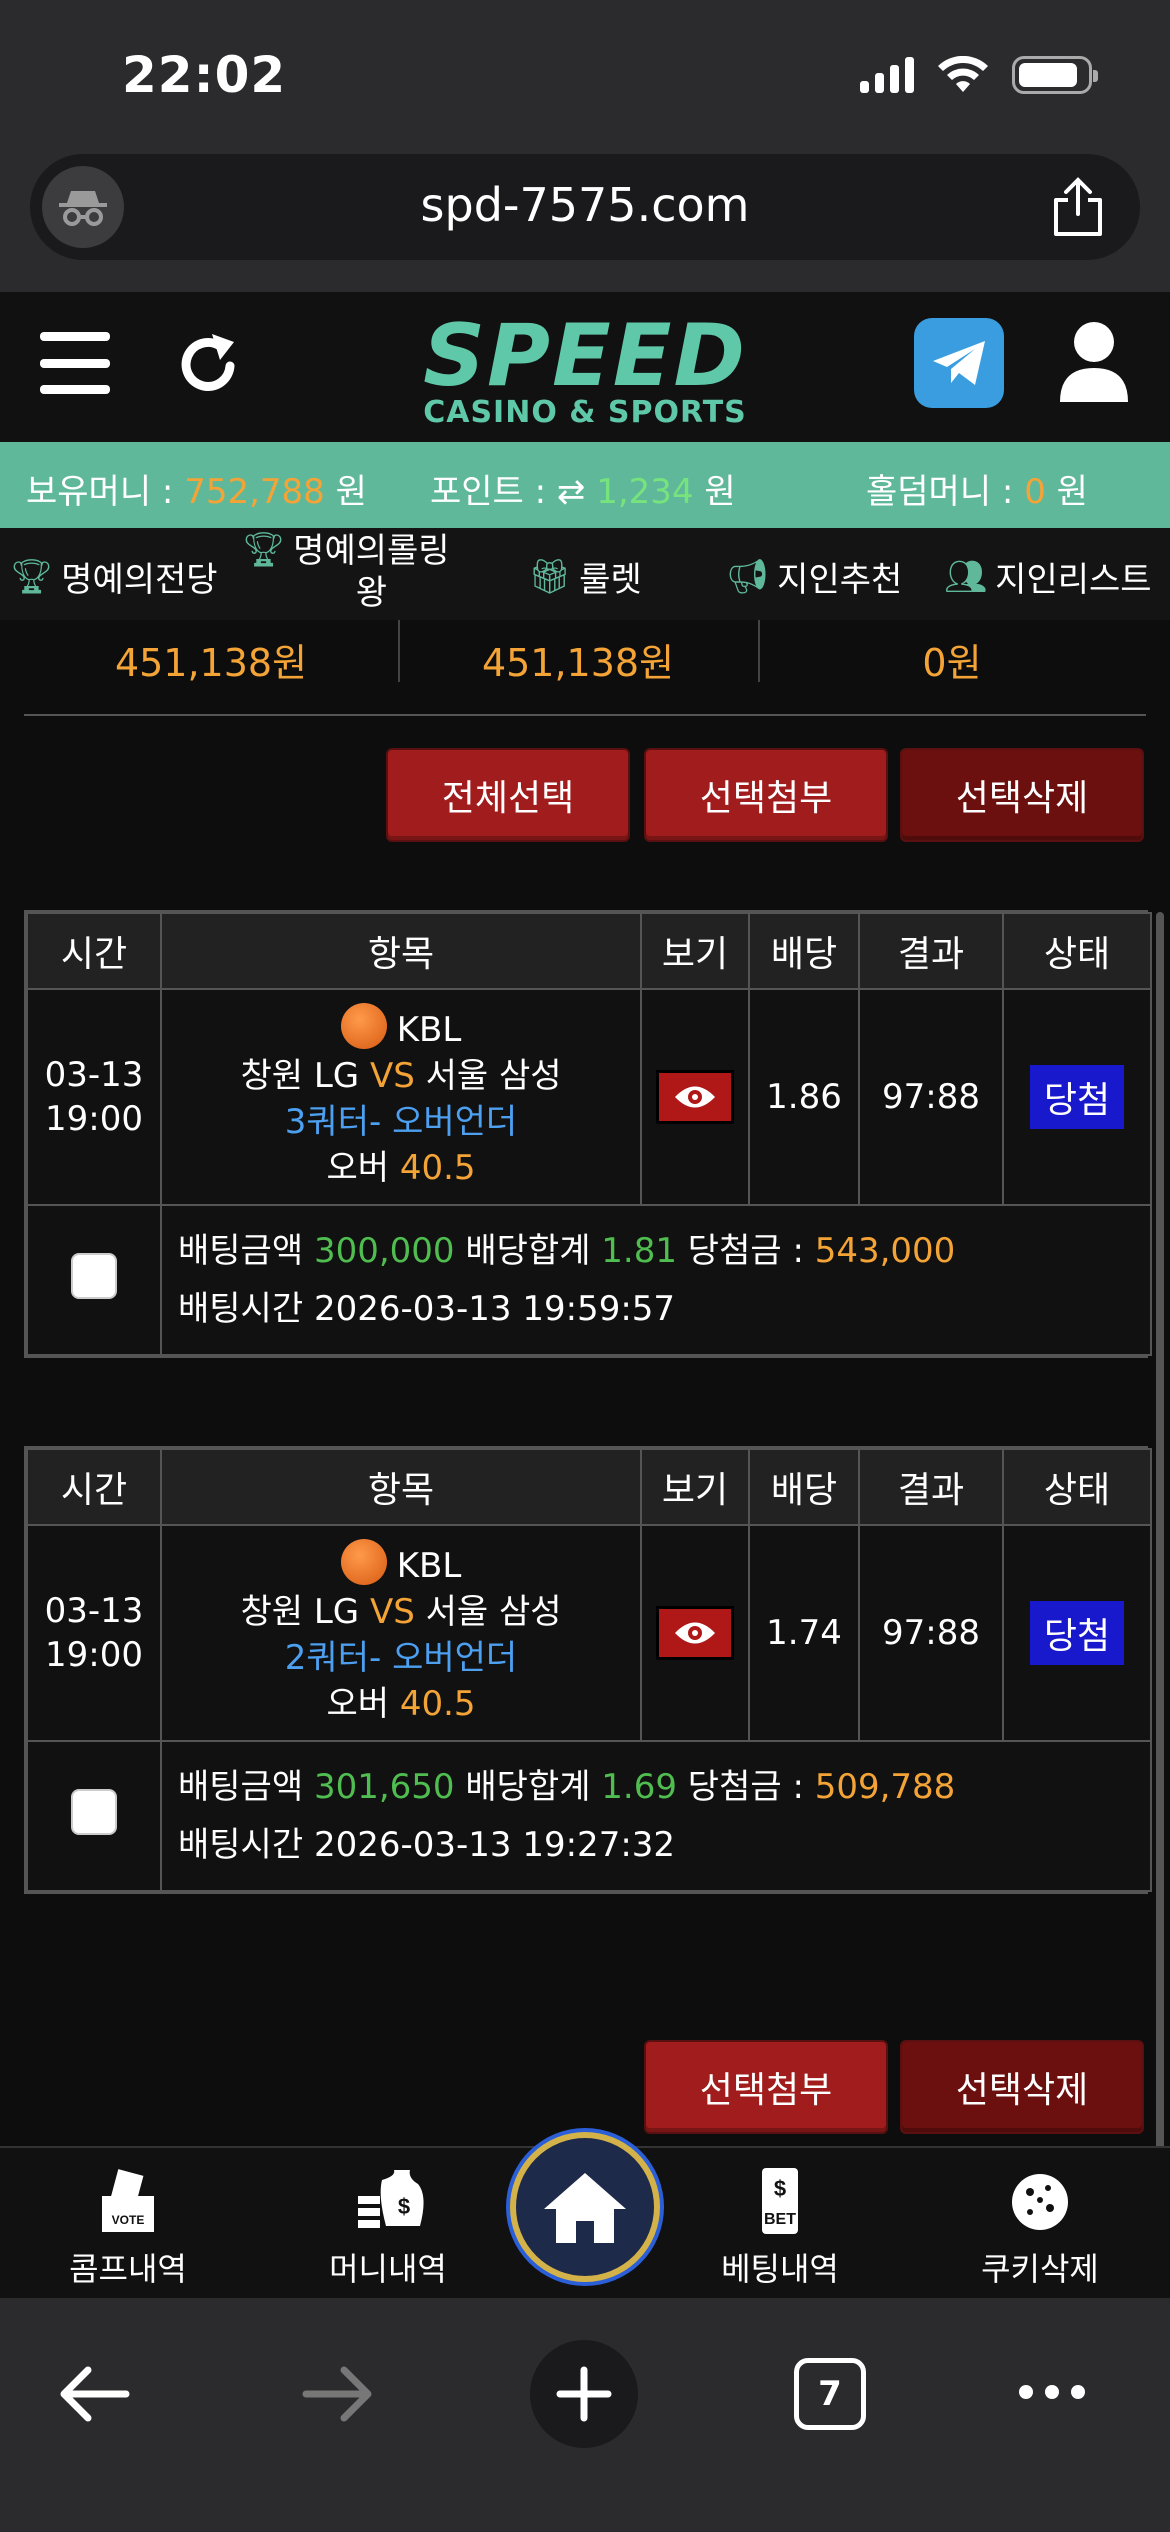  What do you see at coordinates (639, 1787) in the screenshot?
I see `total-odds: 1.69` at bounding box center [639, 1787].